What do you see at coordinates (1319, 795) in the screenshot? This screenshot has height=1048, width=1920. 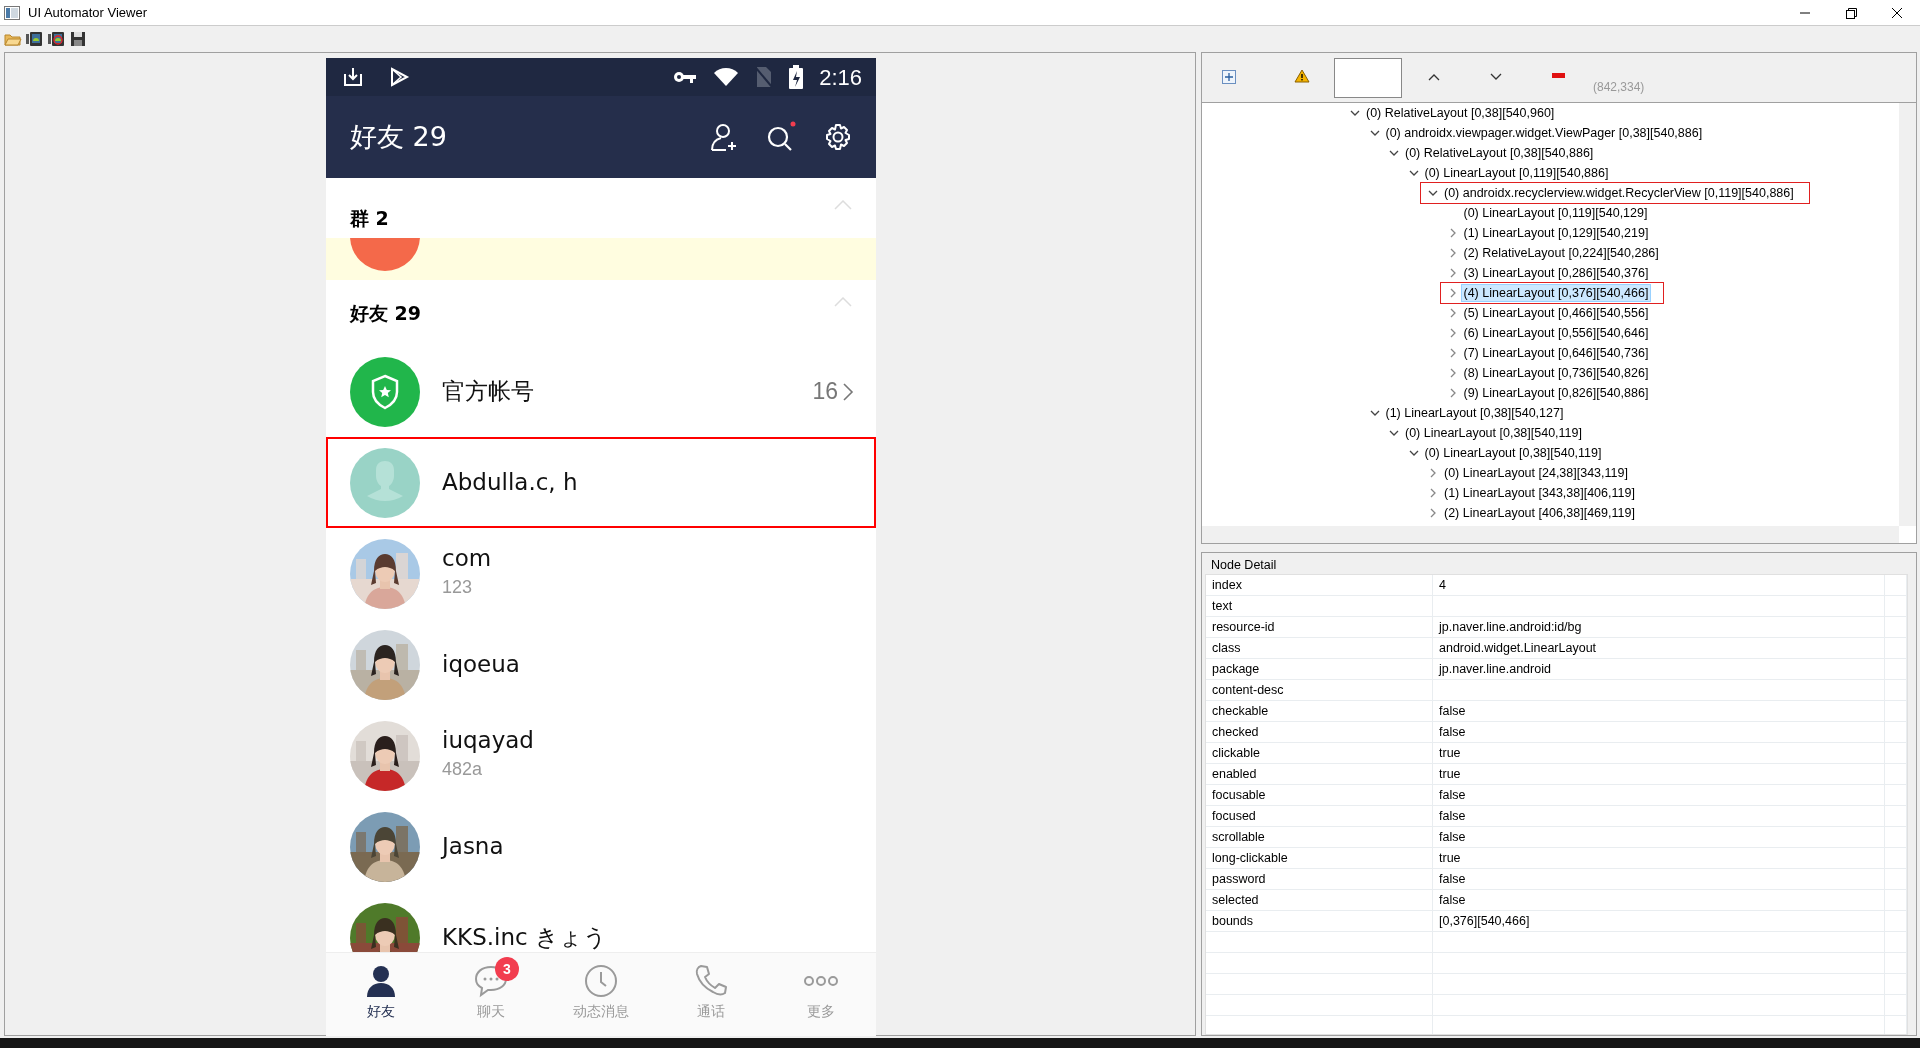 I see `property-name: focusable` at bounding box center [1319, 795].